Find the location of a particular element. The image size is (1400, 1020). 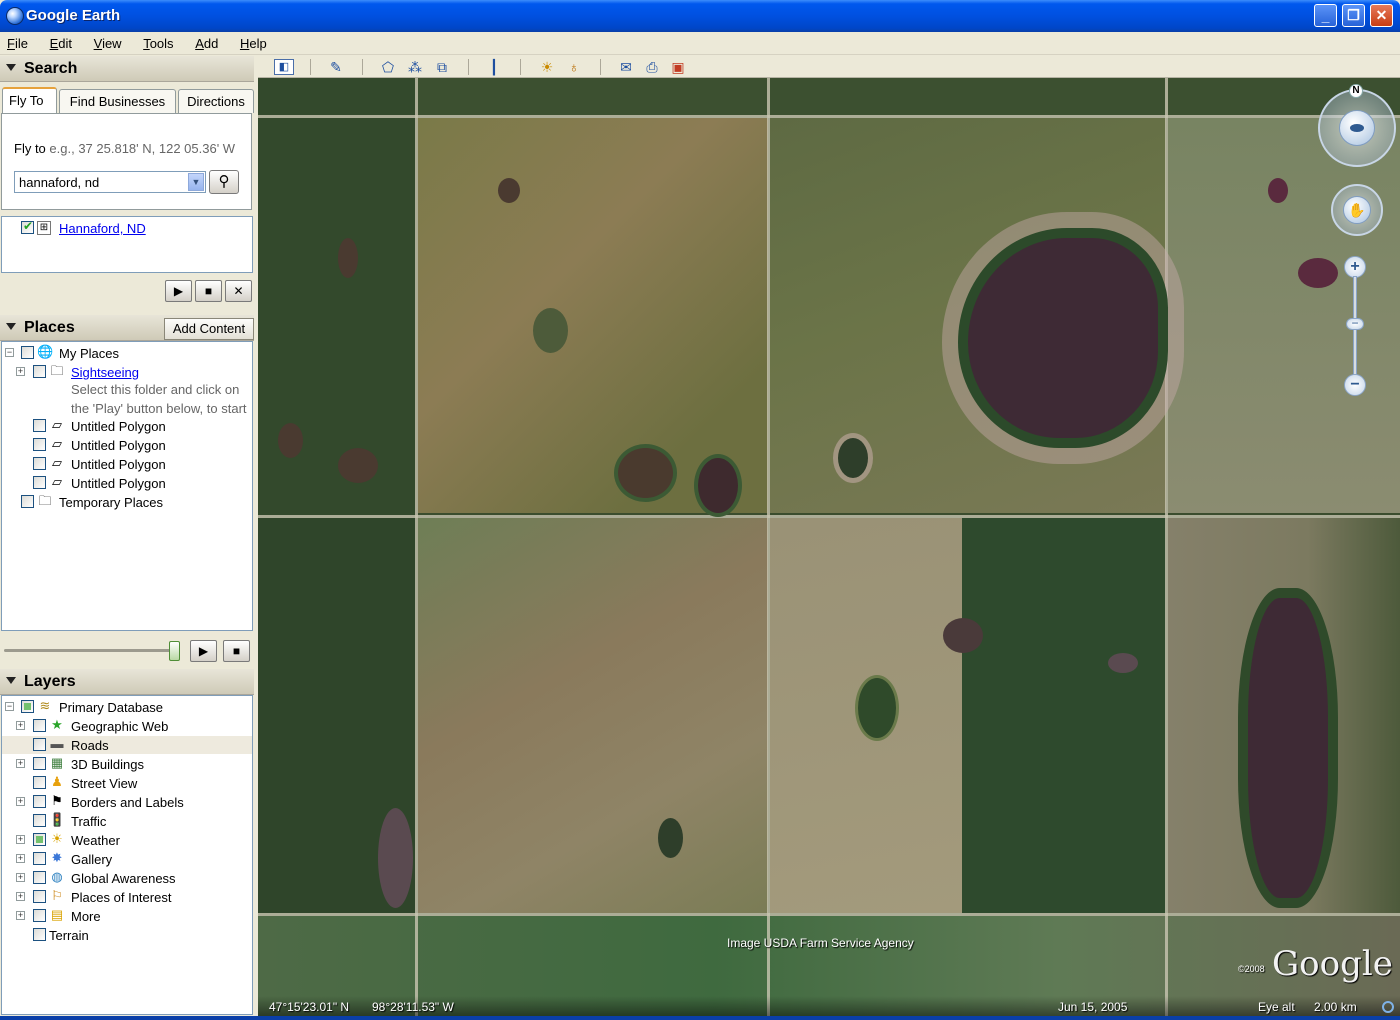

add-image-overlay-icon: ⧉ is located at coordinates (442, 67).